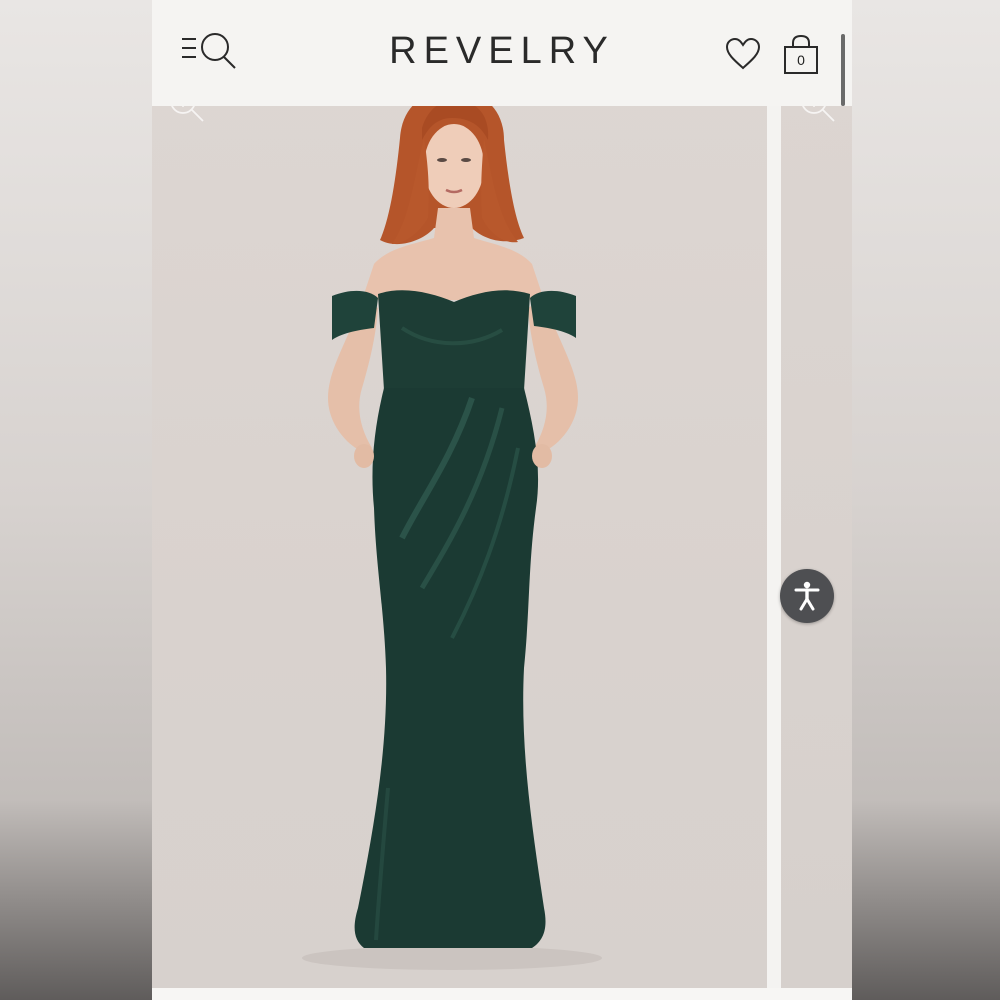 This screenshot has height=1000, width=1000. I want to click on gallery-bottom-strip, so click(502, 994).